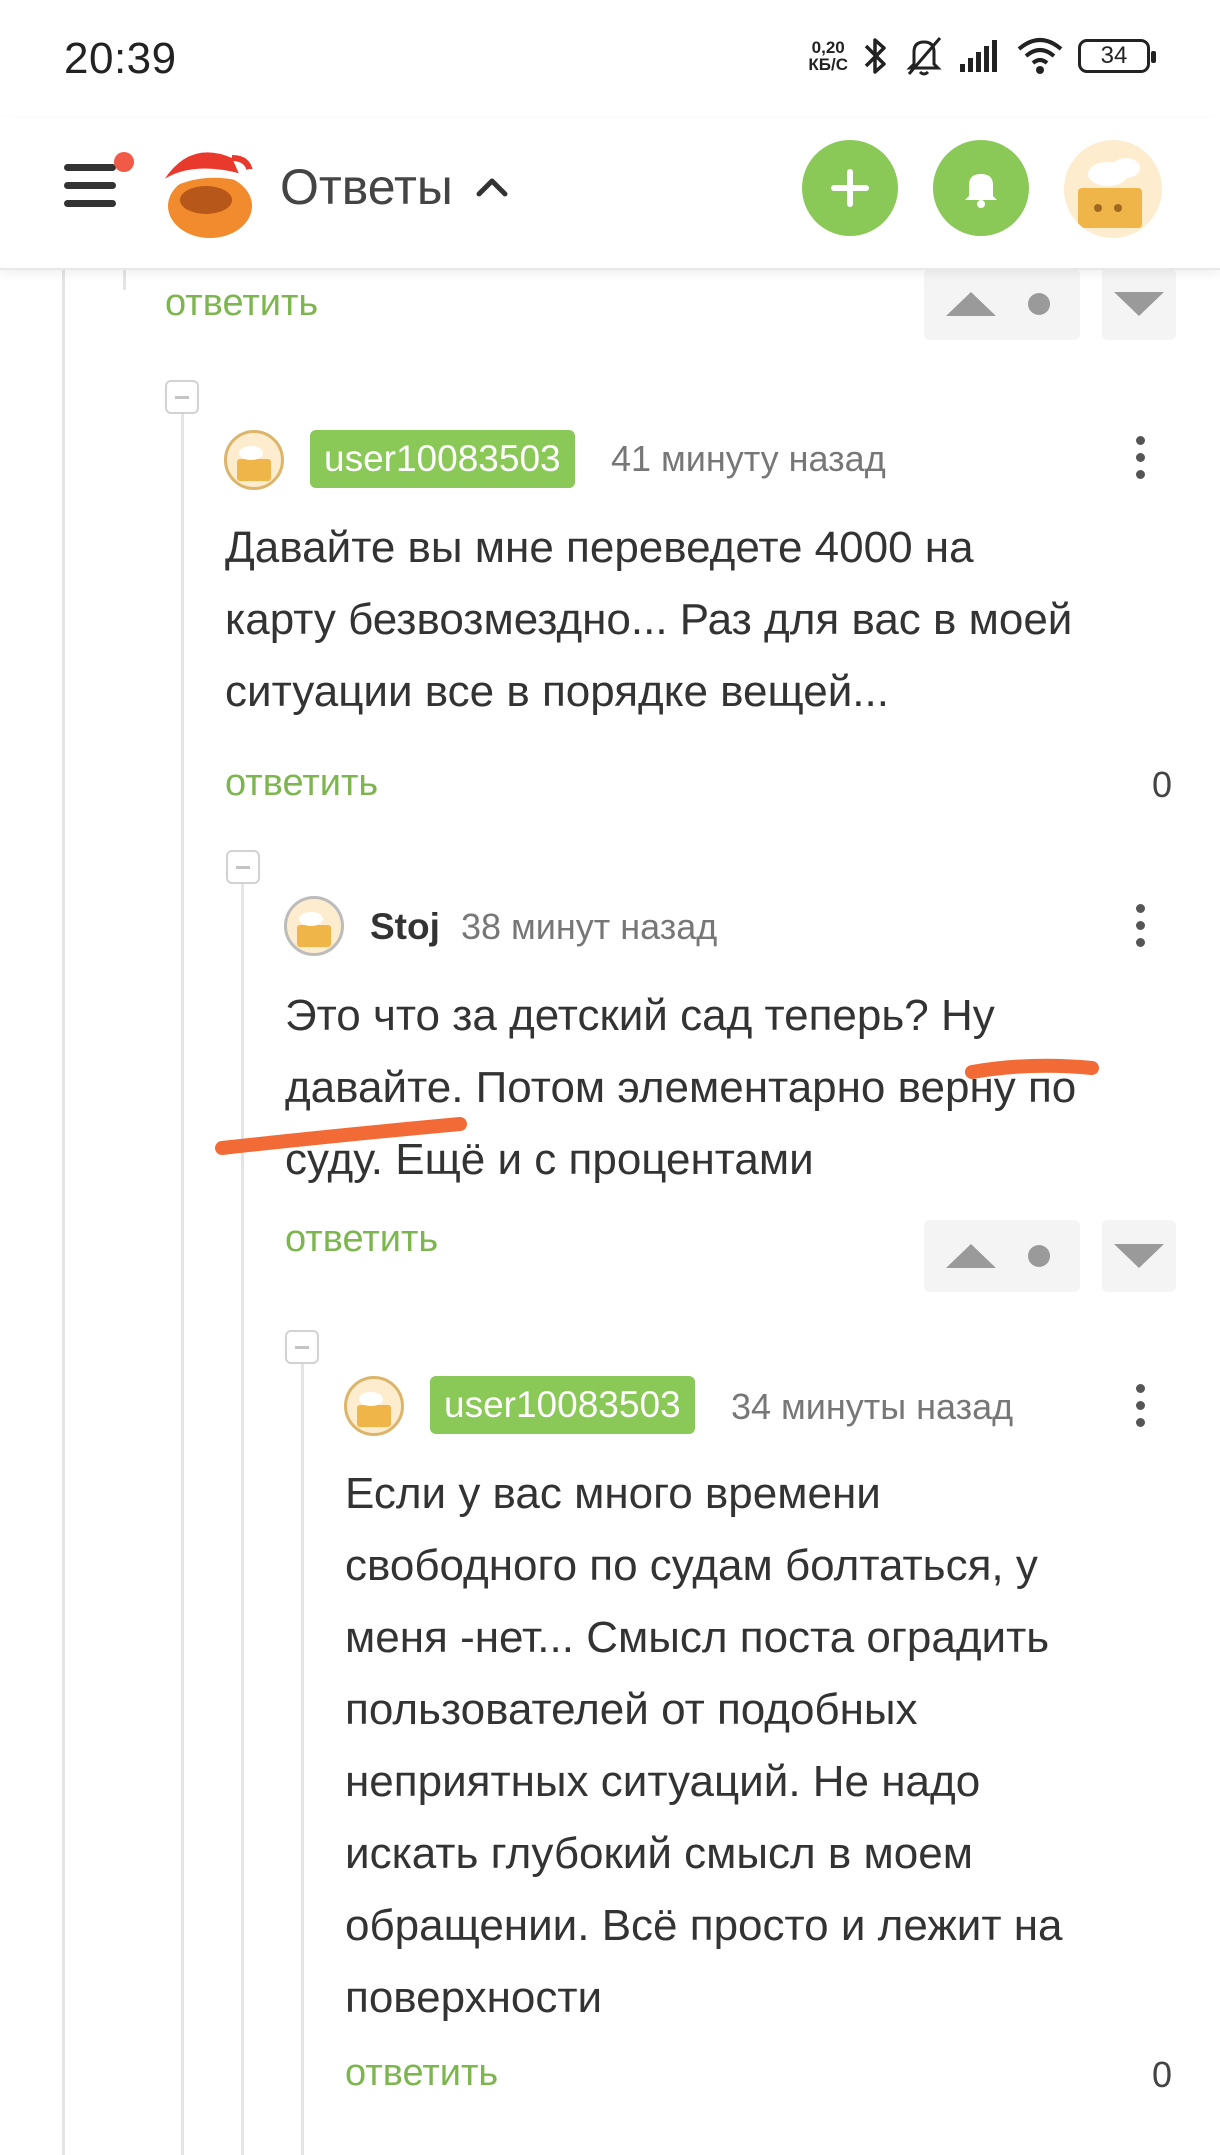 The width and height of the screenshot is (1220, 2155). I want to click on logo-icon, so click(205, 191).